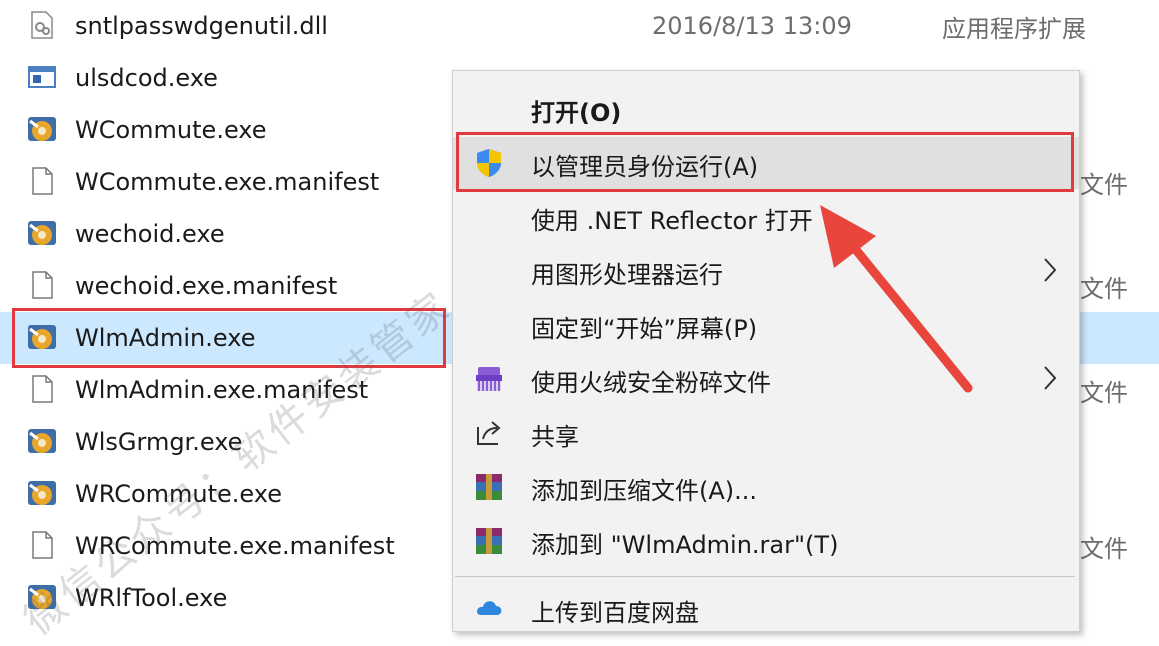 The image size is (1159, 646). Describe the element at coordinates (206, 286) in the screenshot. I see `file-name: wechoid.exe.manifest` at that location.